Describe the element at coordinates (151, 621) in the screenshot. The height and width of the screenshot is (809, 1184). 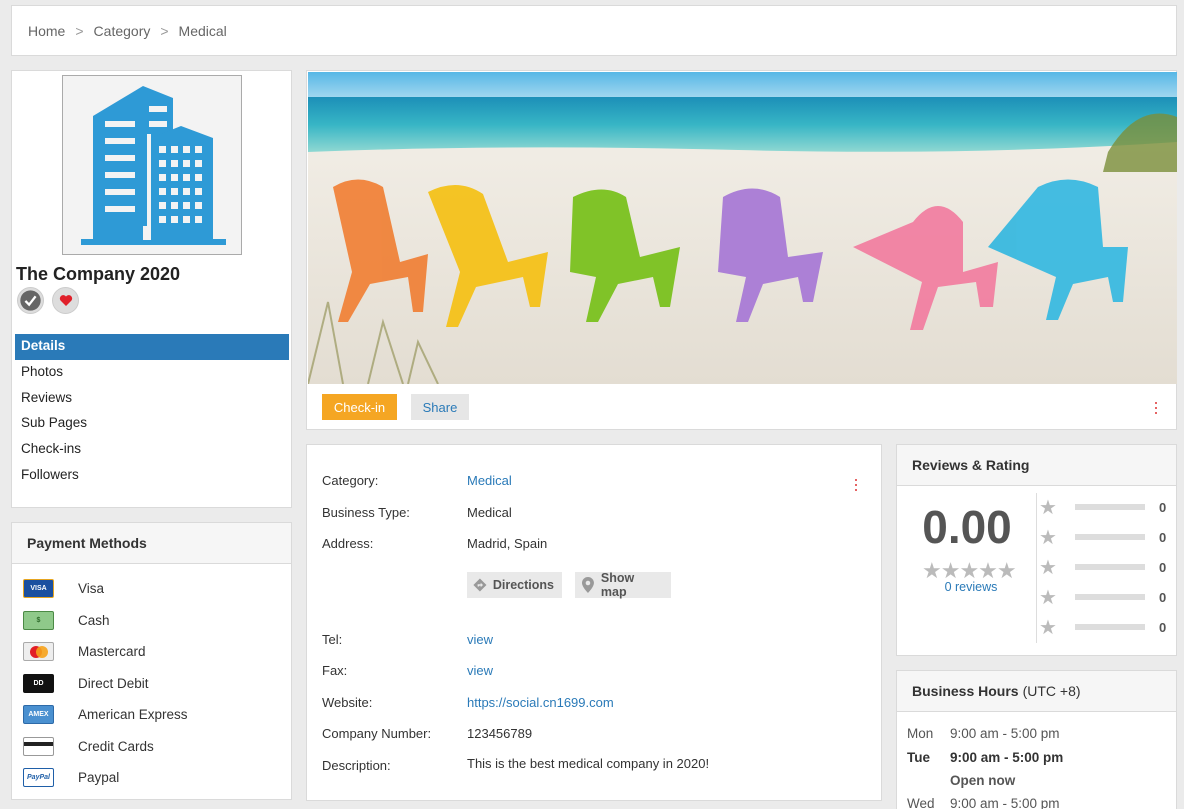
I see `payment-method-item: $ Cash` at that location.